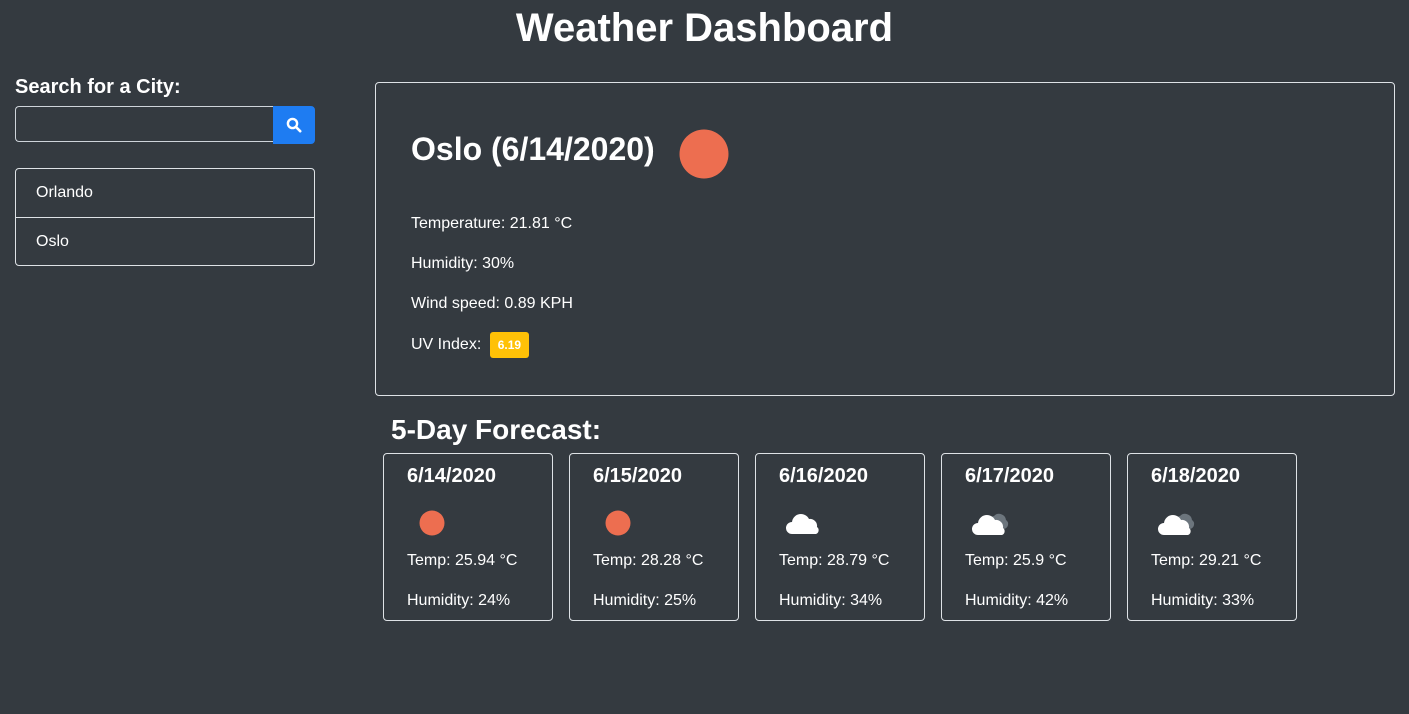  Describe the element at coordinates (459, 600) in the screenshot. I see `forecast-humidity: Humidity: 24%` at that location.